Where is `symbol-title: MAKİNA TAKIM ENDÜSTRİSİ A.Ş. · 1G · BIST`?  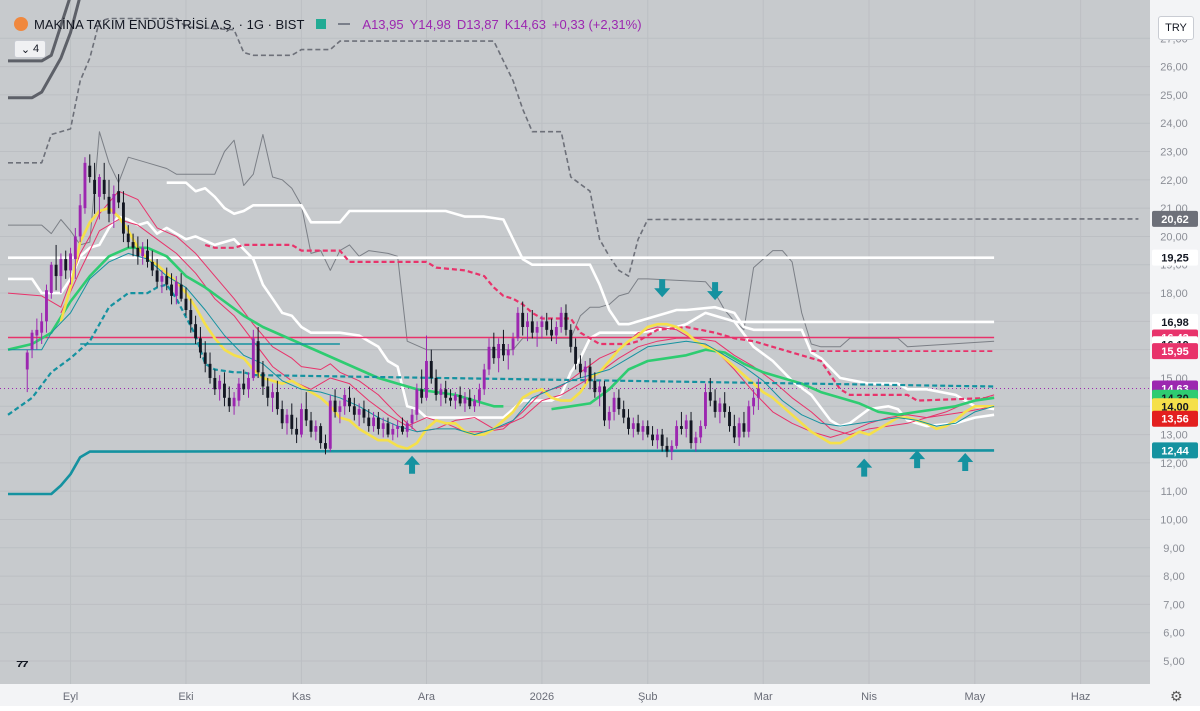
symbol-title: MAKİNA TAKIM ENDÜSTRİSİ A.Ş. · 1G · BIST is located at coordinates (169, 24).